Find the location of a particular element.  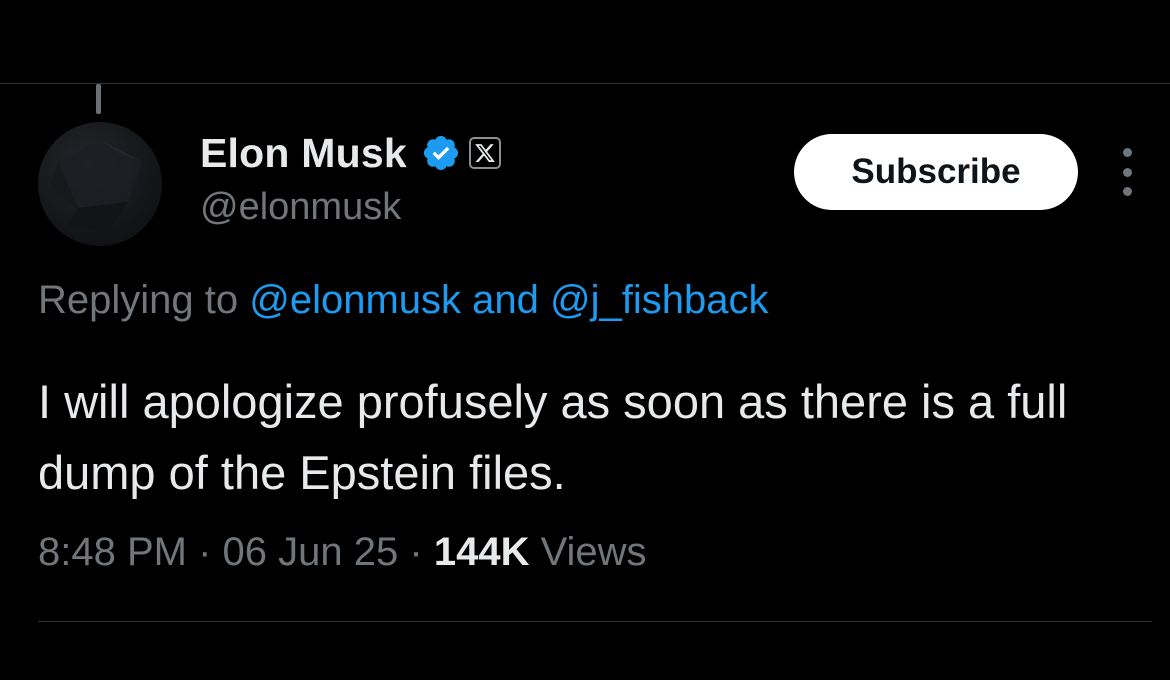

avatar-container is located at coordinates (100, 166).